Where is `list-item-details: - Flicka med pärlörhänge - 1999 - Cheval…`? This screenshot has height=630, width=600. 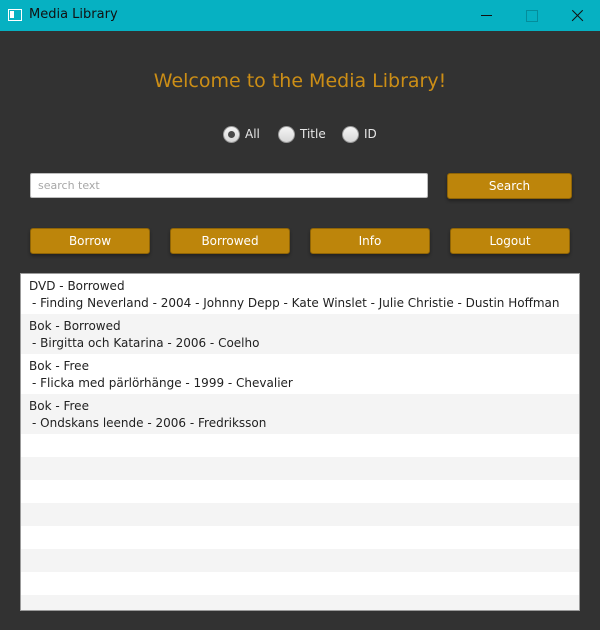
list-item-details: - Flicka med pärlörhänge - 1999 - Cheval… is located at coordinates (162, 383).